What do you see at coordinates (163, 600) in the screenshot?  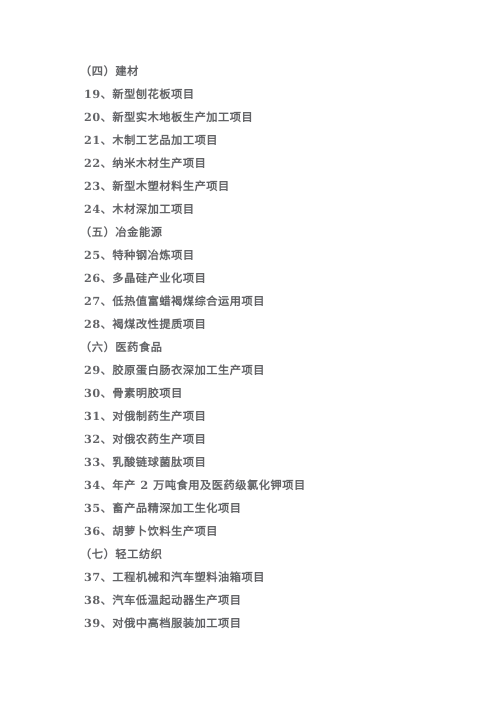 I see `list-item: 38、汽车低温起动器生产项目` at bounding box center [163, 600].